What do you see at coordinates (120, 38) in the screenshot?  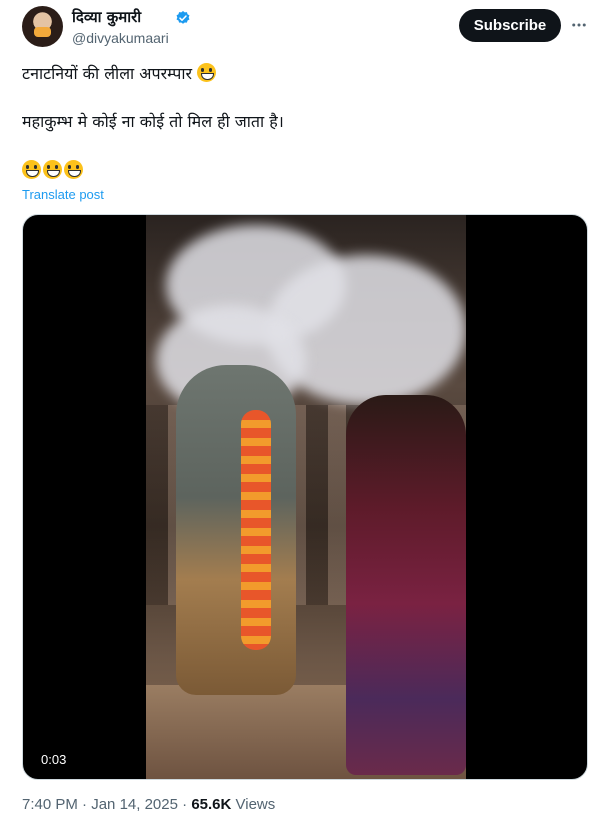 I see `author-handle: @divyakumaari` at bounding box center [120, 38].